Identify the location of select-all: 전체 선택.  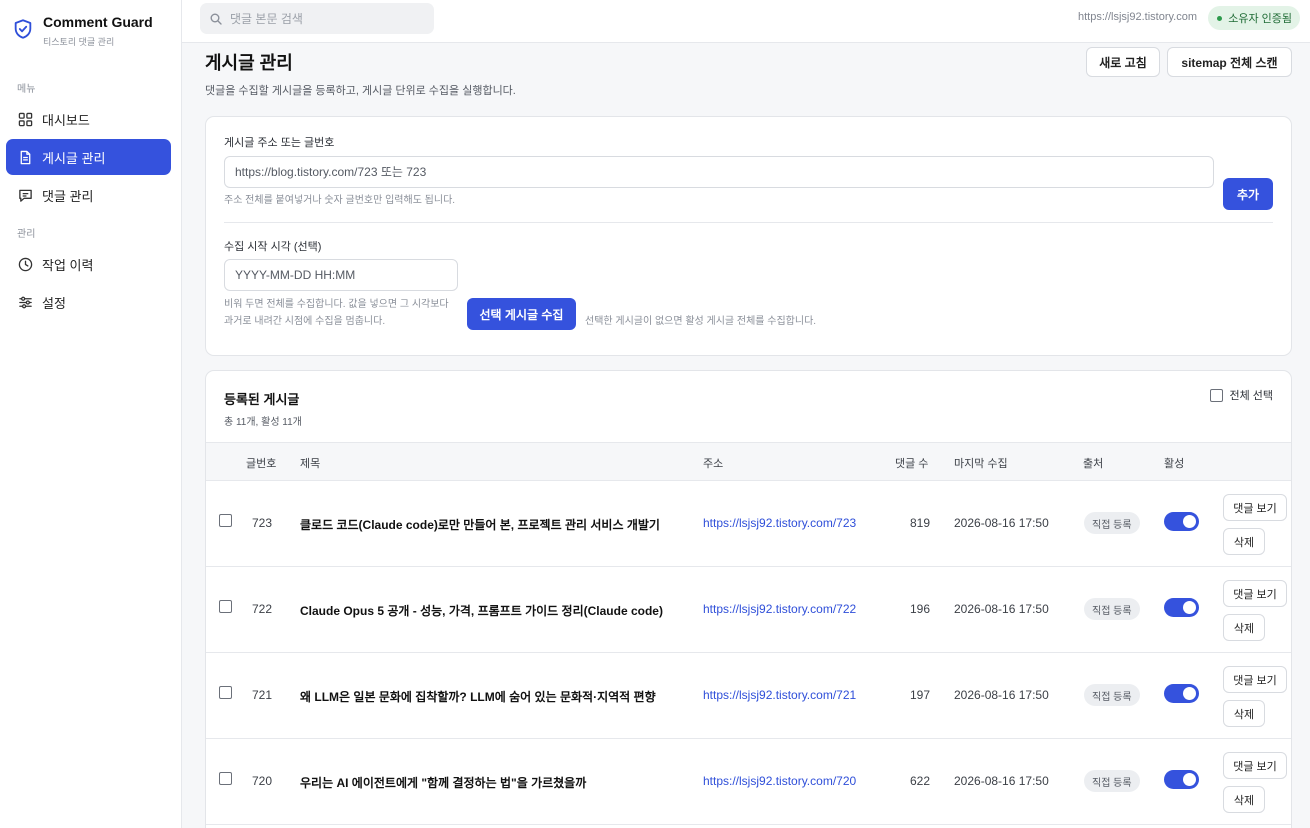
(1241, 395).